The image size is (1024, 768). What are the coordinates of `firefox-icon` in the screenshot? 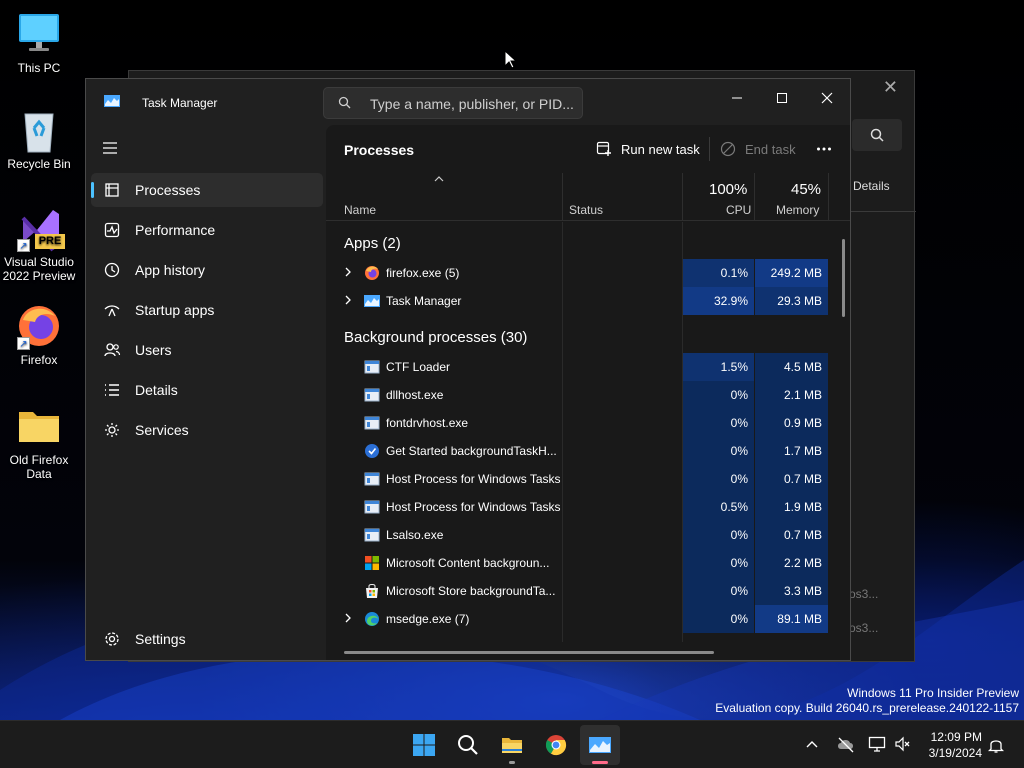 It's located at (372, 273).